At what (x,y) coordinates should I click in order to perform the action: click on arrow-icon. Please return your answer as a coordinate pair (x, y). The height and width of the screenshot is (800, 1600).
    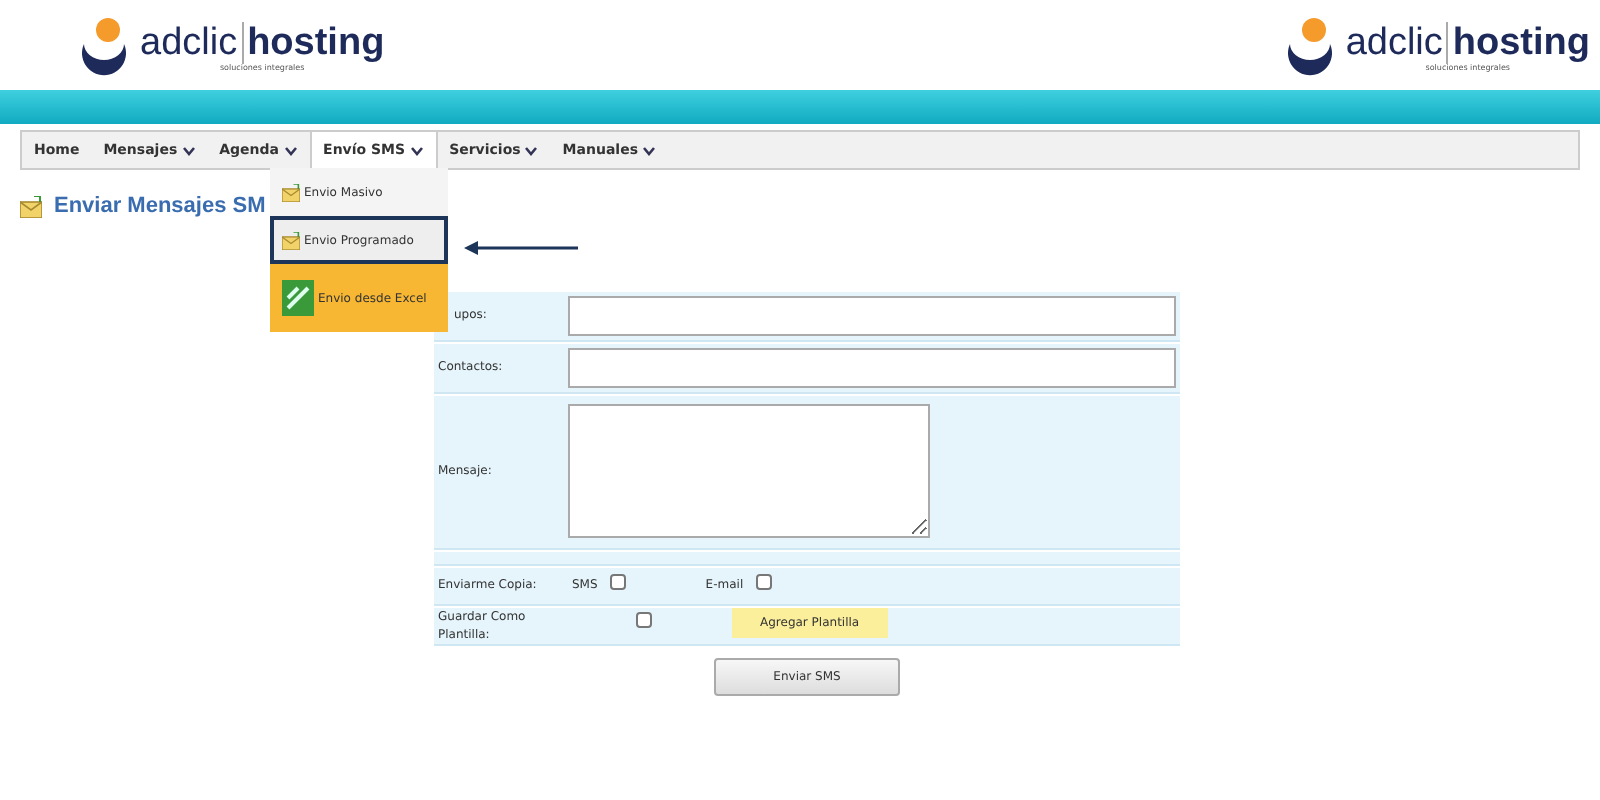
    Looking at the image, I should click on (521, 248).